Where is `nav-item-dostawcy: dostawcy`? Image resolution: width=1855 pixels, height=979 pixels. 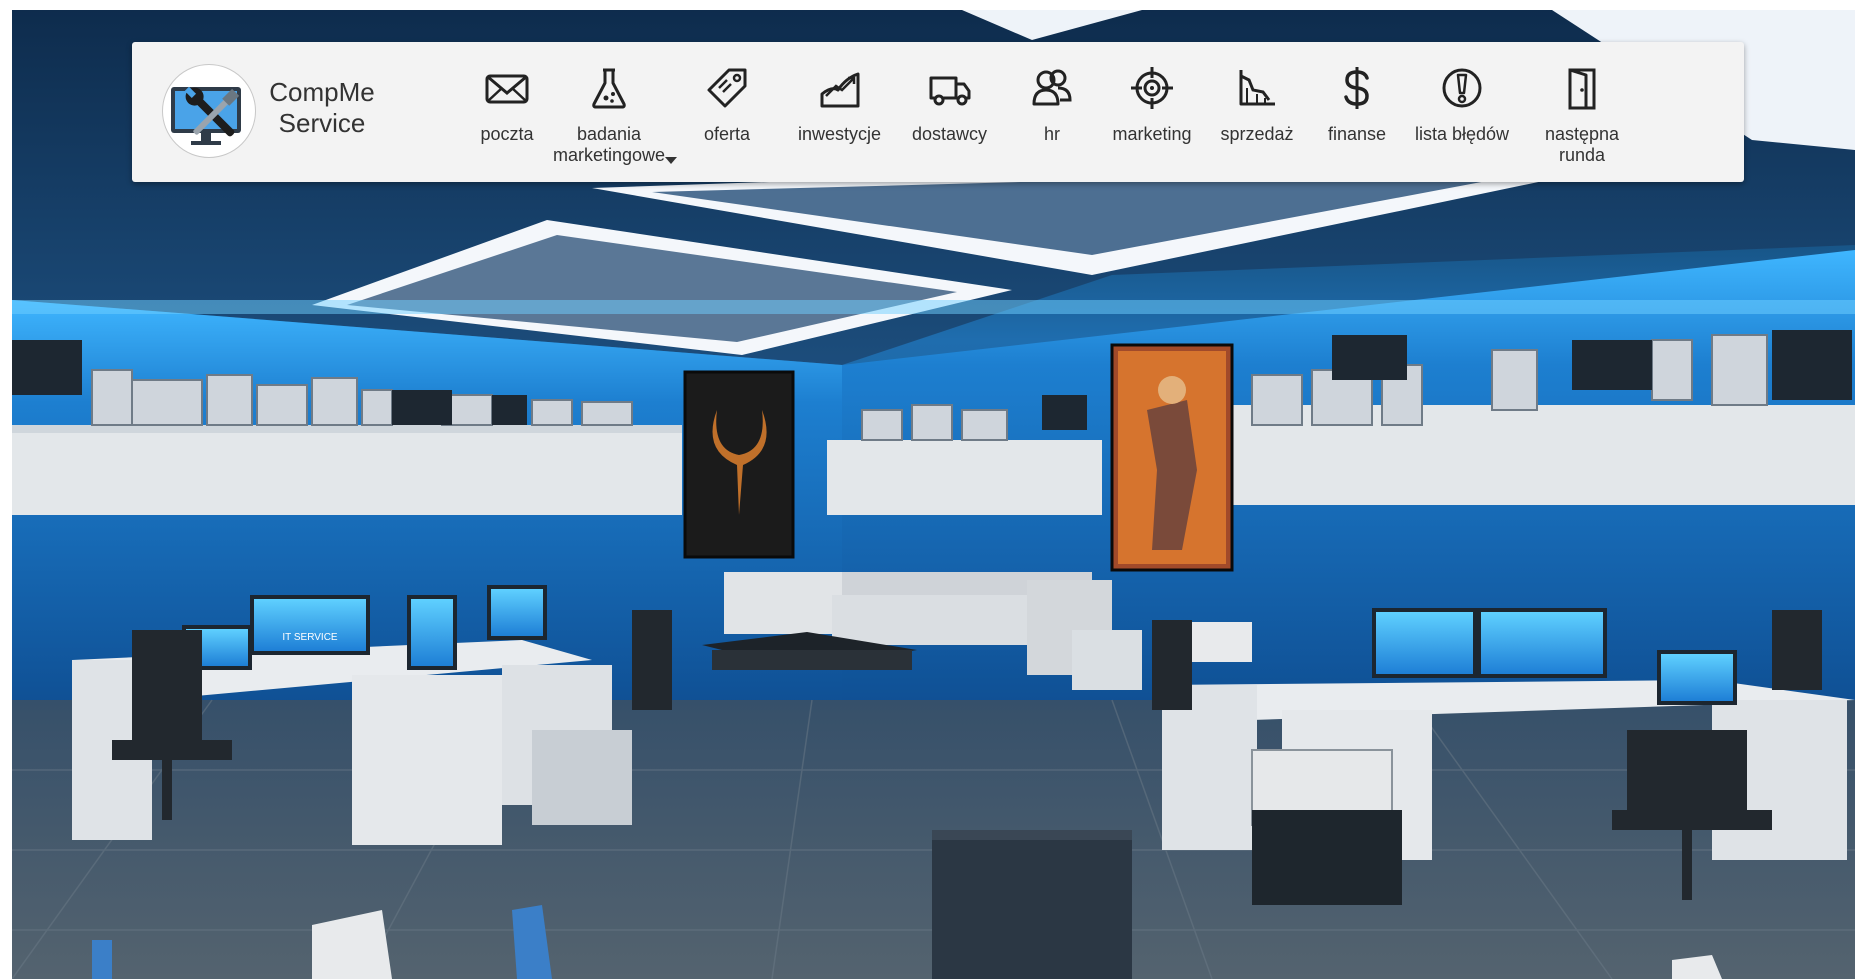 nav-item-dostawcy: dostawcy is located at coordinates (949, 105).